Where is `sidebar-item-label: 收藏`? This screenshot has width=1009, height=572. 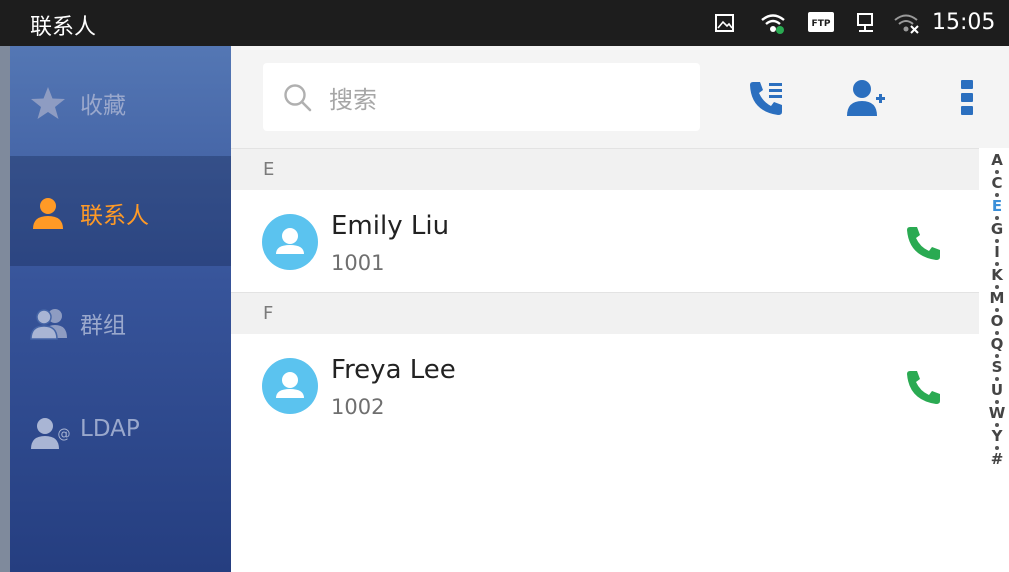 sidebar-item-label: 收藏 is located at coordinates (103, 106).